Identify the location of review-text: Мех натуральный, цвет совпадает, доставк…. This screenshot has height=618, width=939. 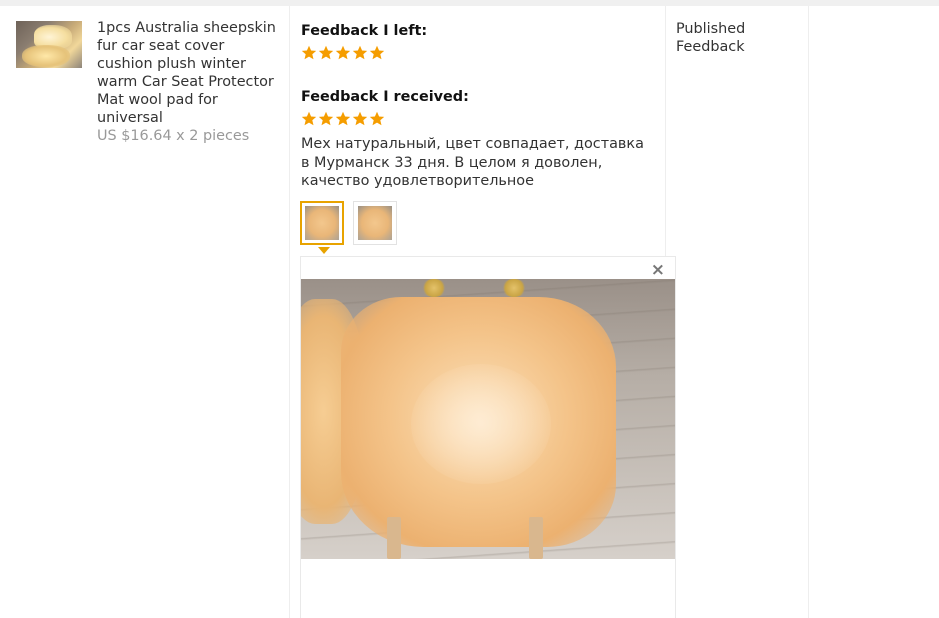
(472, 162).